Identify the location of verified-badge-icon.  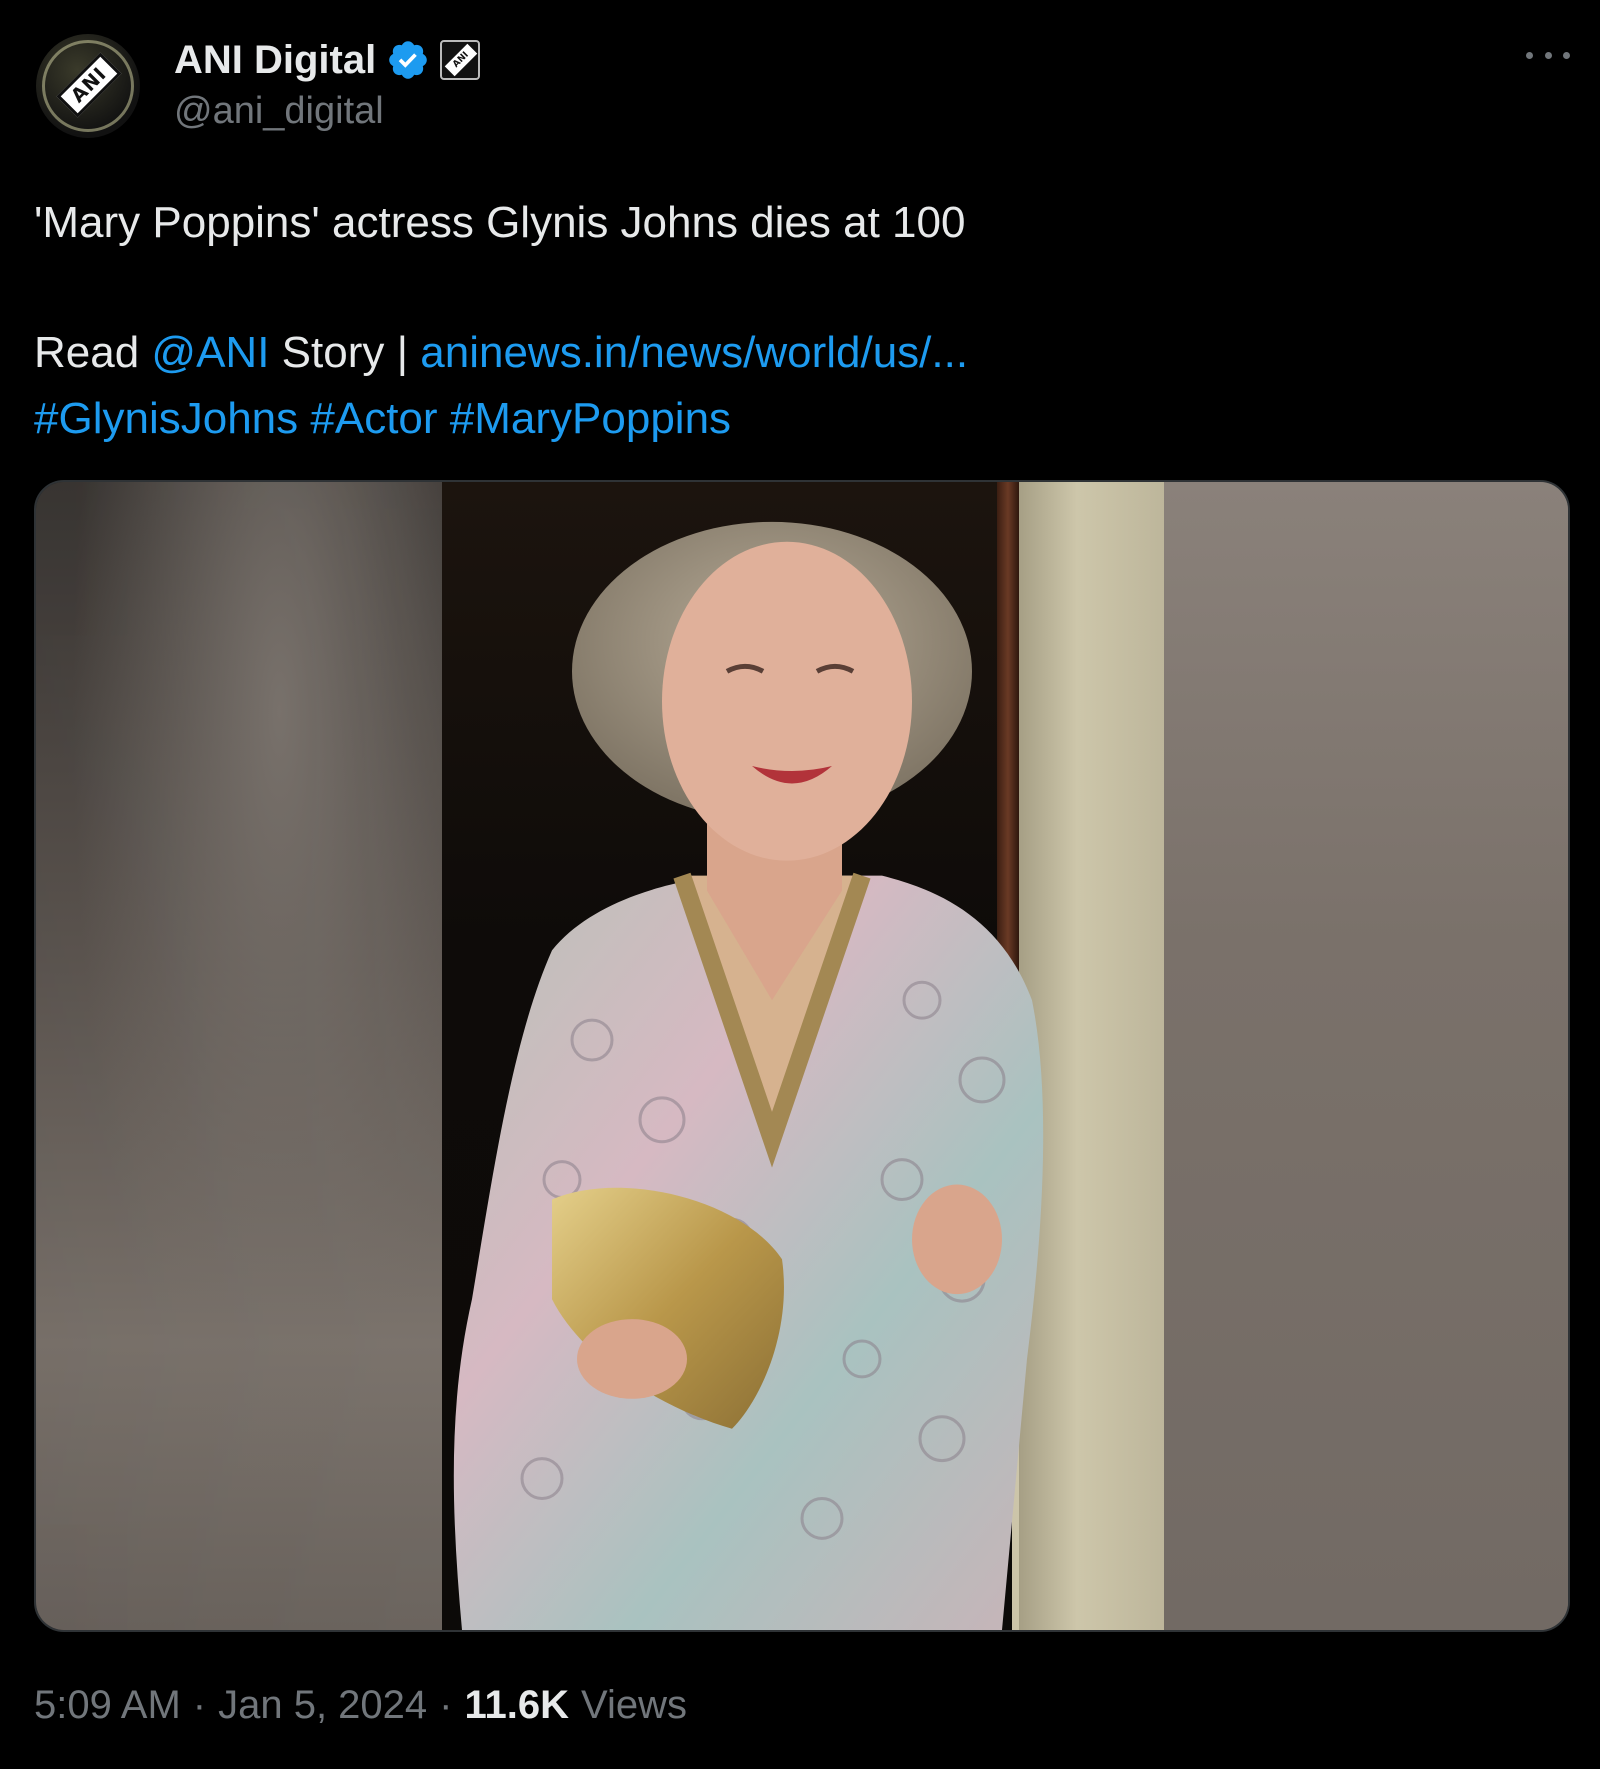
(408, 60).